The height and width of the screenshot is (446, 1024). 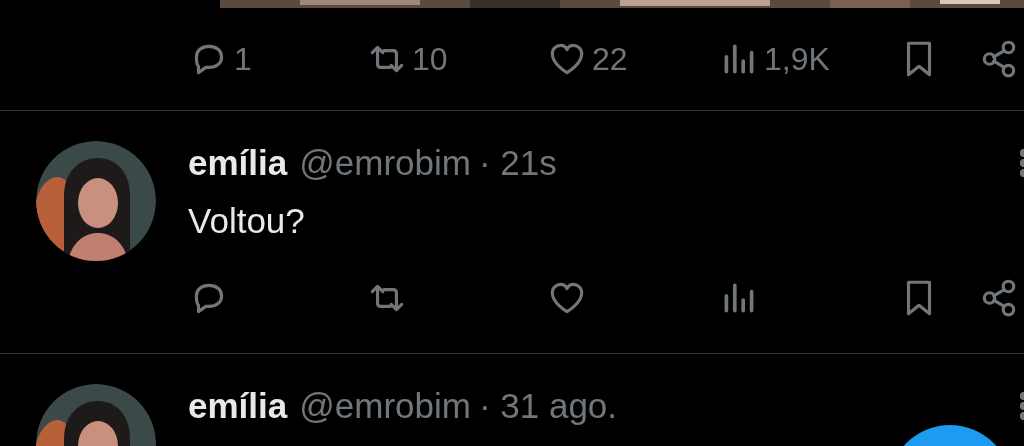 I want to click on count-label: 1, so click(x=243, y=59).